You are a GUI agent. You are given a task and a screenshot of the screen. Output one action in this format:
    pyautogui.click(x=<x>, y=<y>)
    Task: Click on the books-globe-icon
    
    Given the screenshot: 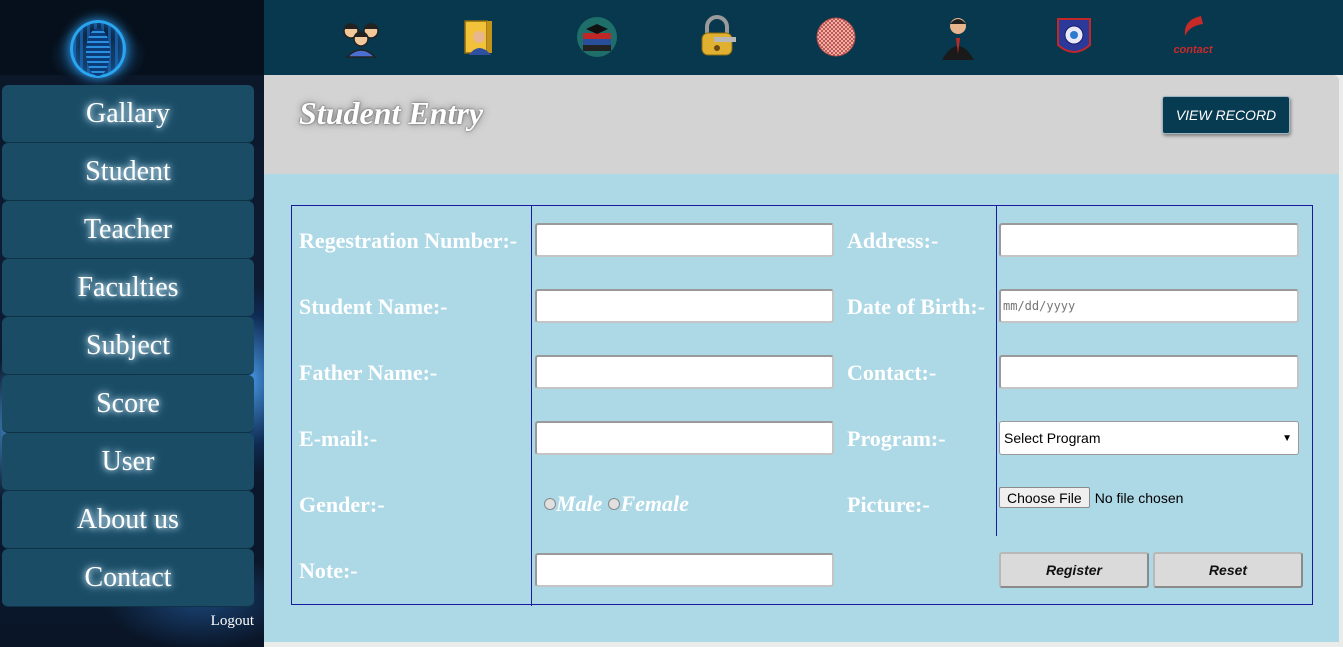 What is the action you would take?
    pyautogui.click(x=597, y=37)
    